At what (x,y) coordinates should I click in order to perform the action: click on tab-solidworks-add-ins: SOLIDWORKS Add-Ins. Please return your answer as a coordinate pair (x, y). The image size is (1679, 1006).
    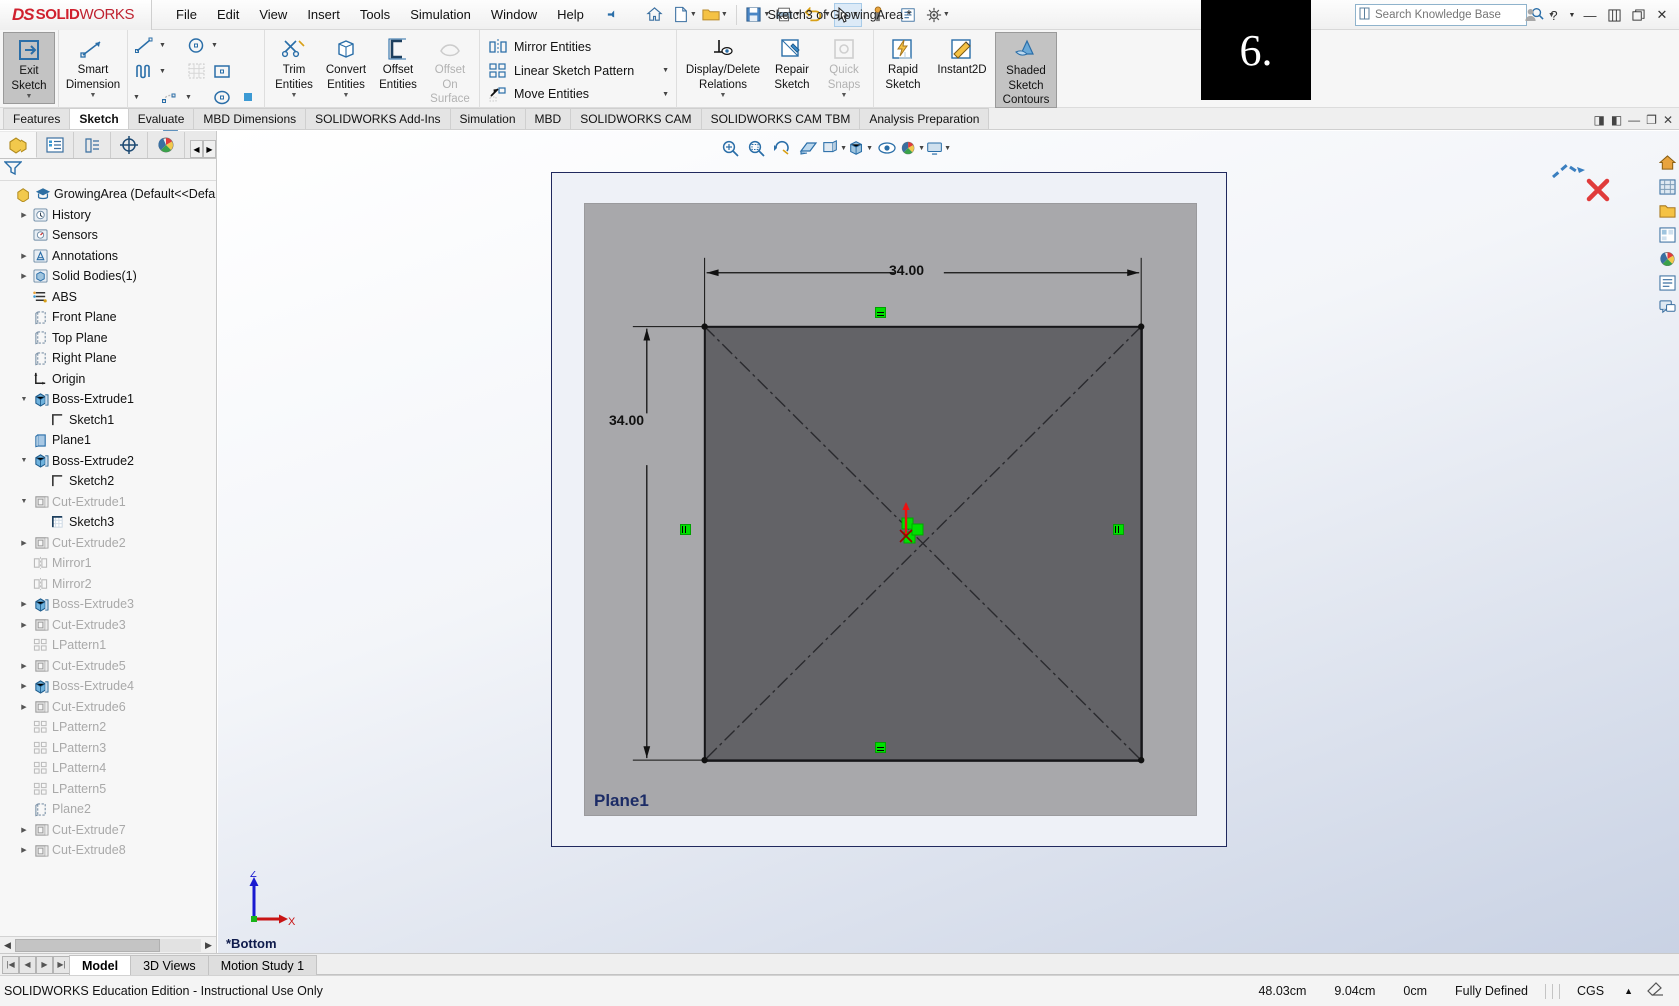
    Looking at the image, I should click on (378, 118).